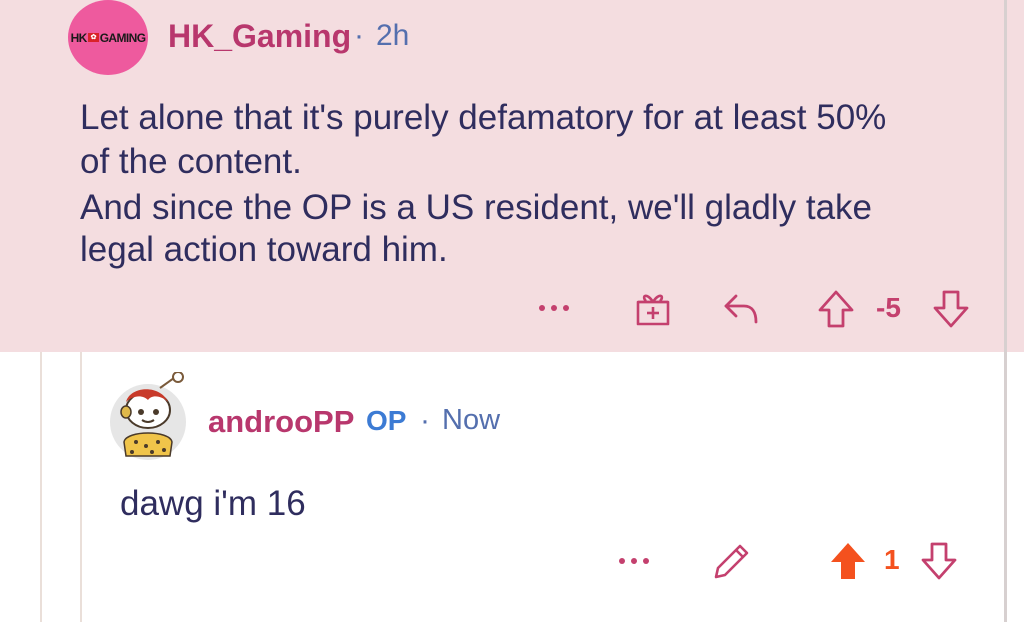 The width and height of the screenshot is (1024, 622). What do you see at coordinates (191, 161) in the screenshot?
I see `comment-text-line: of the content.` at bounding box center [191, 161].